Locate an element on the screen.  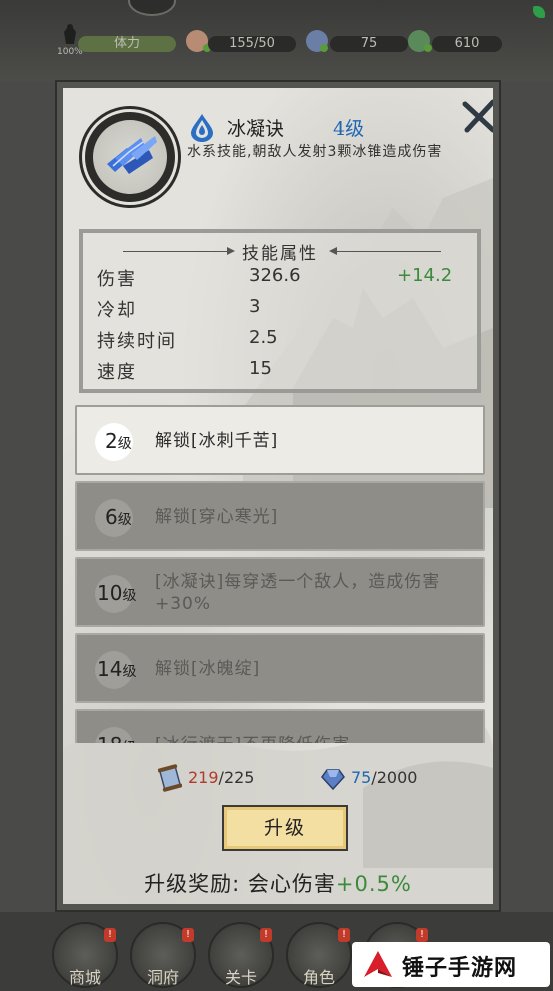
level-number: 10级 is located at coordinates (116, 593).